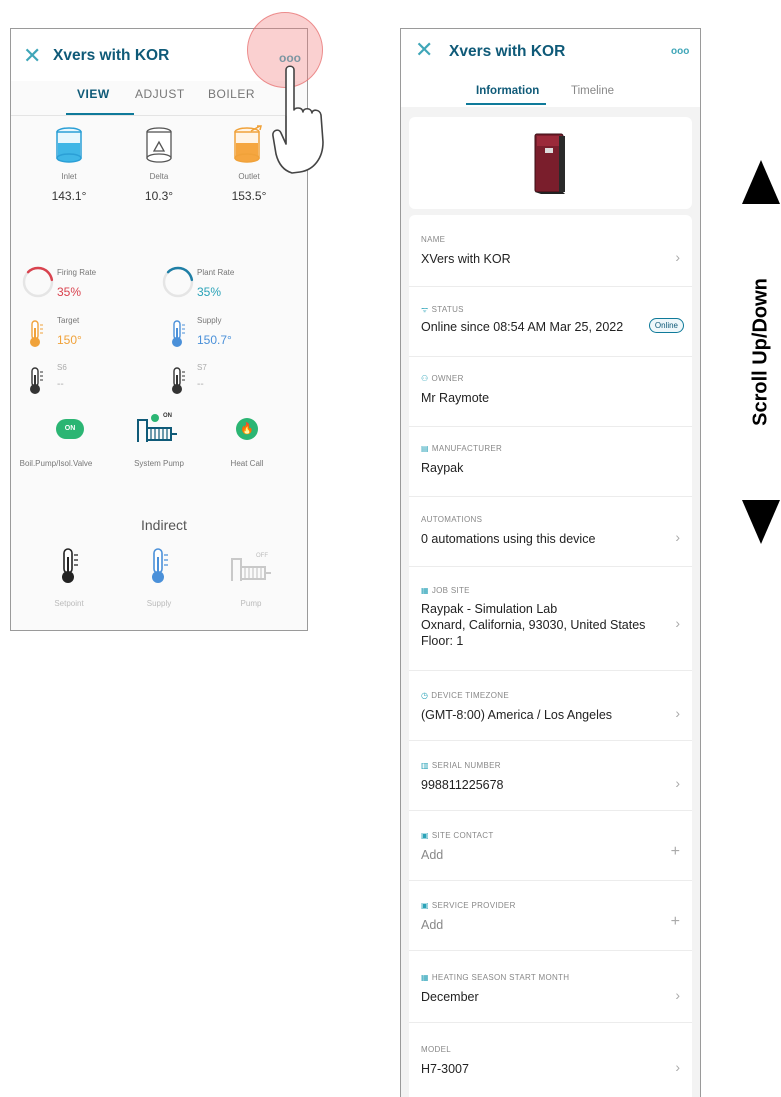 This screenshot has height=1097, width=781. I want to click on status-label: ᯤ STATUS, so click(442, 309).